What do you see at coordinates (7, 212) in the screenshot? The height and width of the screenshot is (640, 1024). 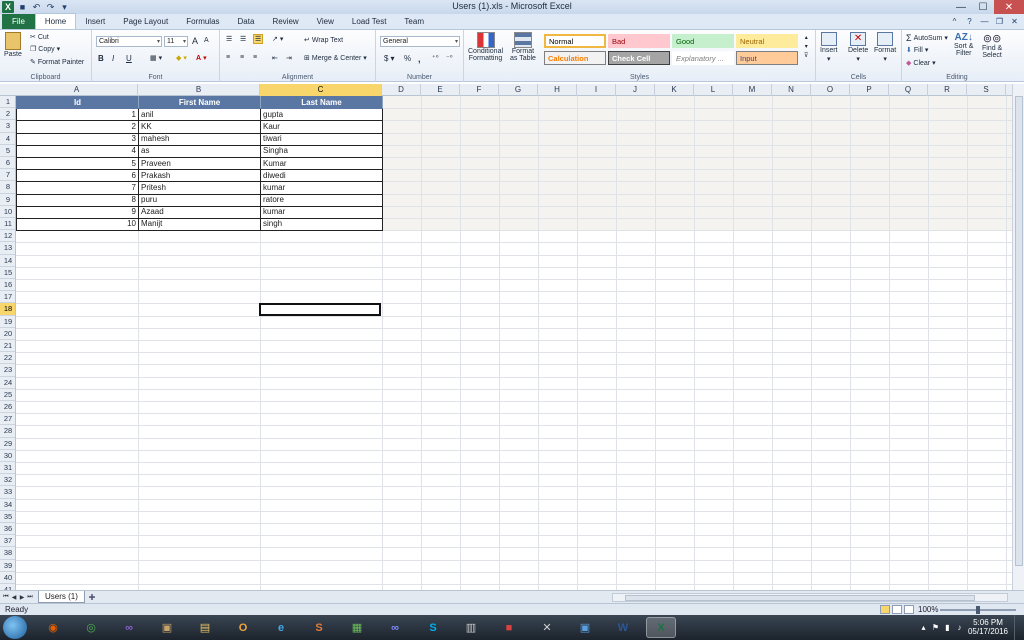 I see `row-header-10: 10` at bounding box center [7, 212].